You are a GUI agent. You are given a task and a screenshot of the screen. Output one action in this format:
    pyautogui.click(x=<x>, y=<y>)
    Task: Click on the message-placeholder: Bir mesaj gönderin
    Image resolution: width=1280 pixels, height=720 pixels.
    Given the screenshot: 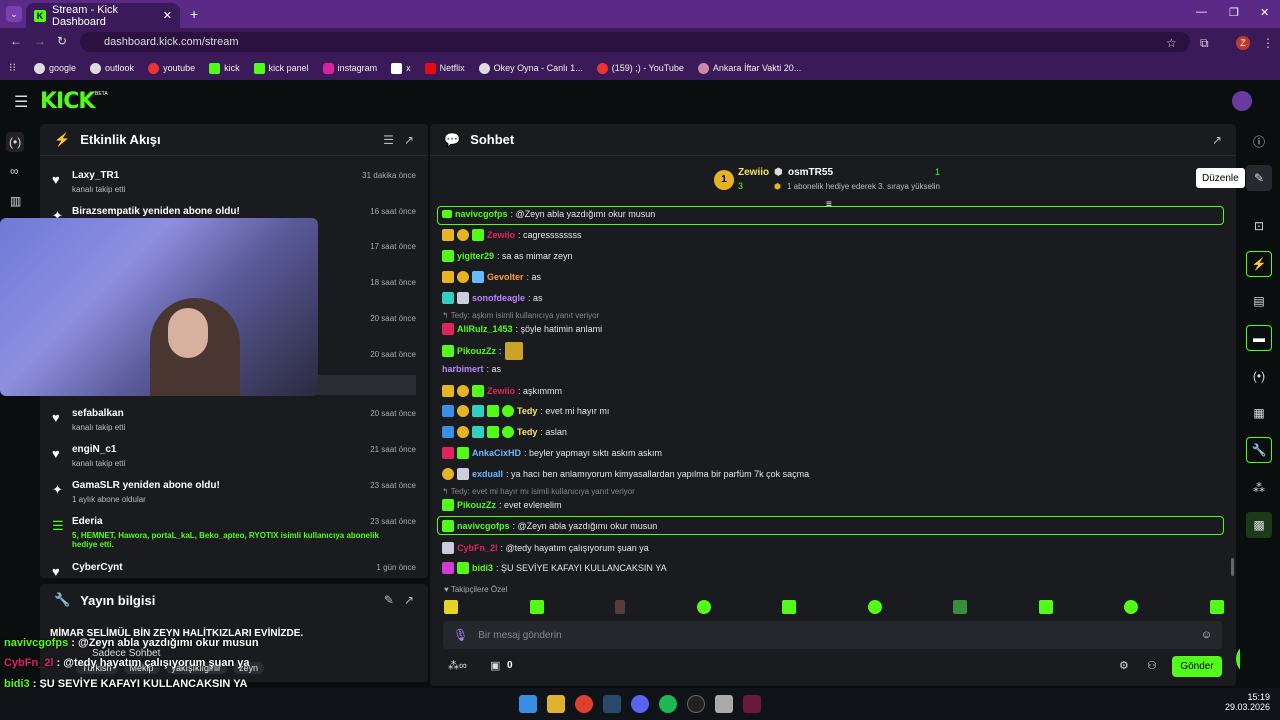 What is the action you would take?
    pyautogui.click(x=520, y=635)
    